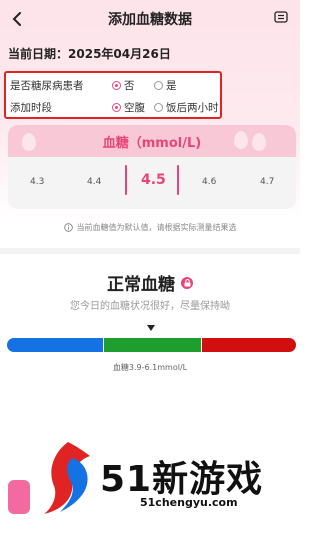 The width and height of the screenshot is (320, 534). Describe the element at coordinates (171, 85) in the screenshot. I see `diabetic-yes-label: 是` at that location.